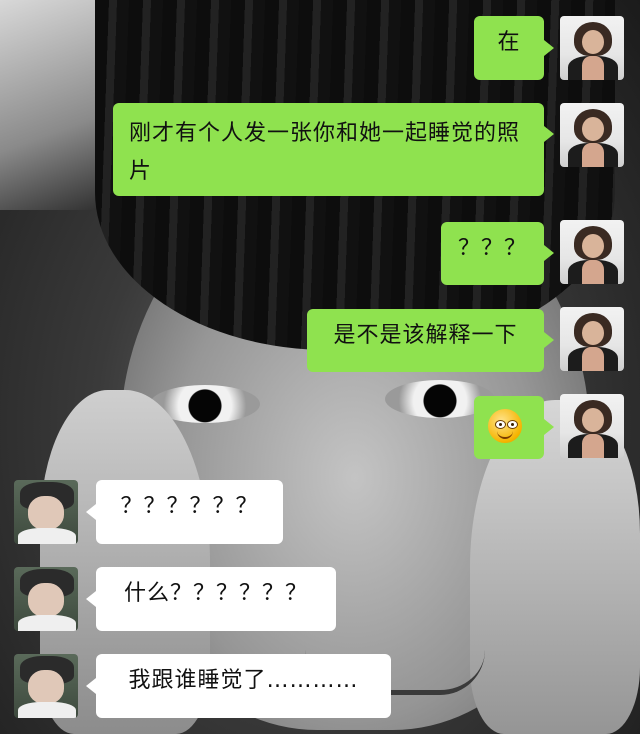 The height and width of the screenshot is (734, 640). I want to click on message-bubble: ？？？, so click(492, 253).